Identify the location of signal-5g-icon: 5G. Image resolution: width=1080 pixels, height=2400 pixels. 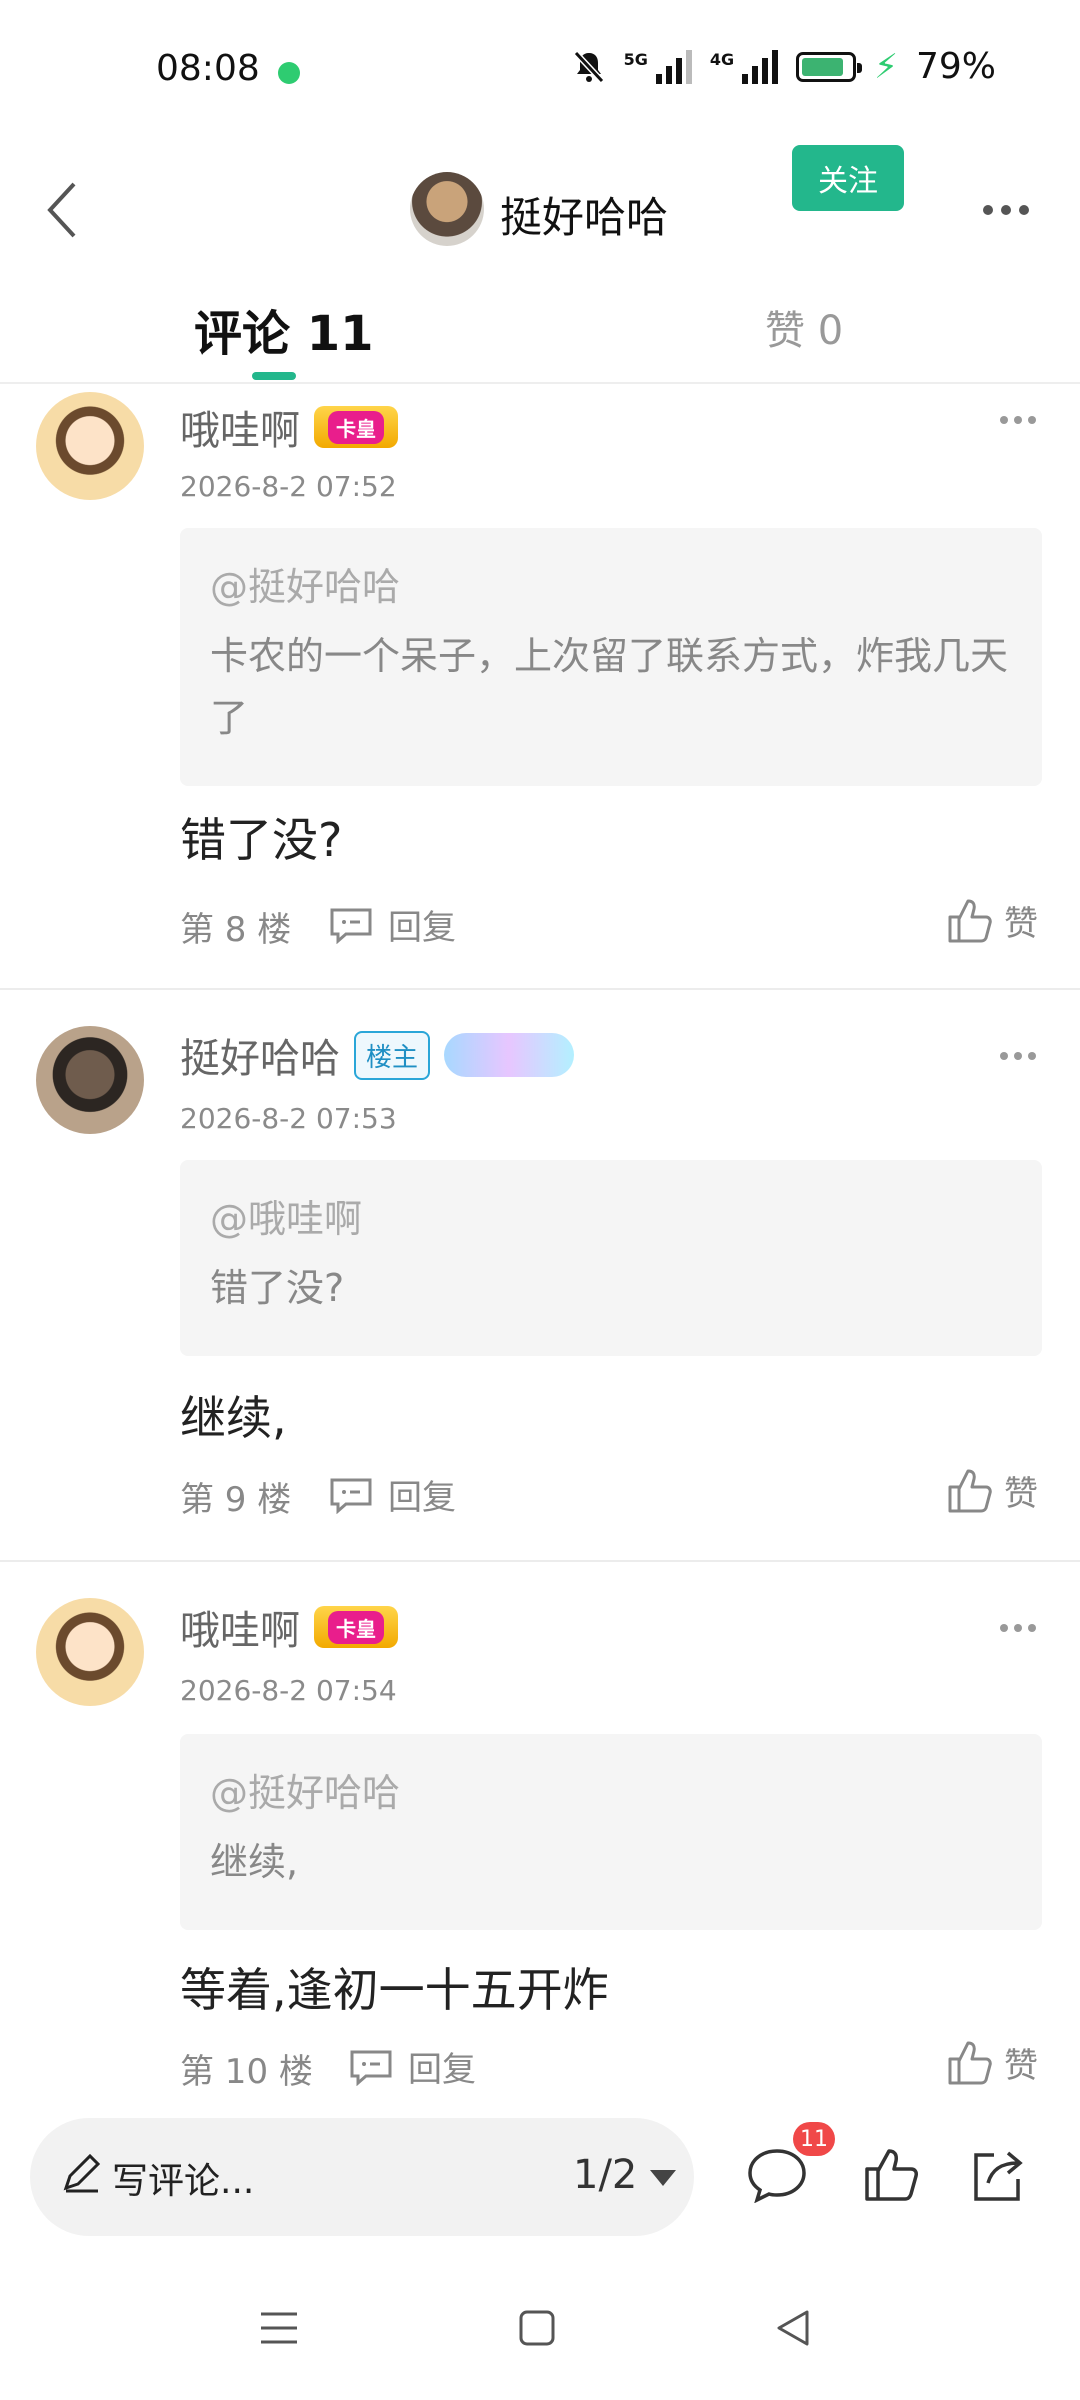
(657, 66).